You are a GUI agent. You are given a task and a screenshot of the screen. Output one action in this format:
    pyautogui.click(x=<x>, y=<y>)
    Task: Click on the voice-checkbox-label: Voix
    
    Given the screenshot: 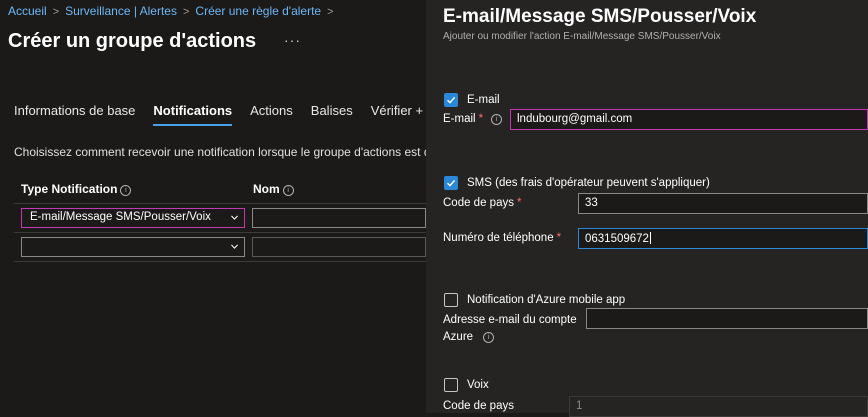 What is the action you would take?
    pyautogui.click(x=478, y=385)
    